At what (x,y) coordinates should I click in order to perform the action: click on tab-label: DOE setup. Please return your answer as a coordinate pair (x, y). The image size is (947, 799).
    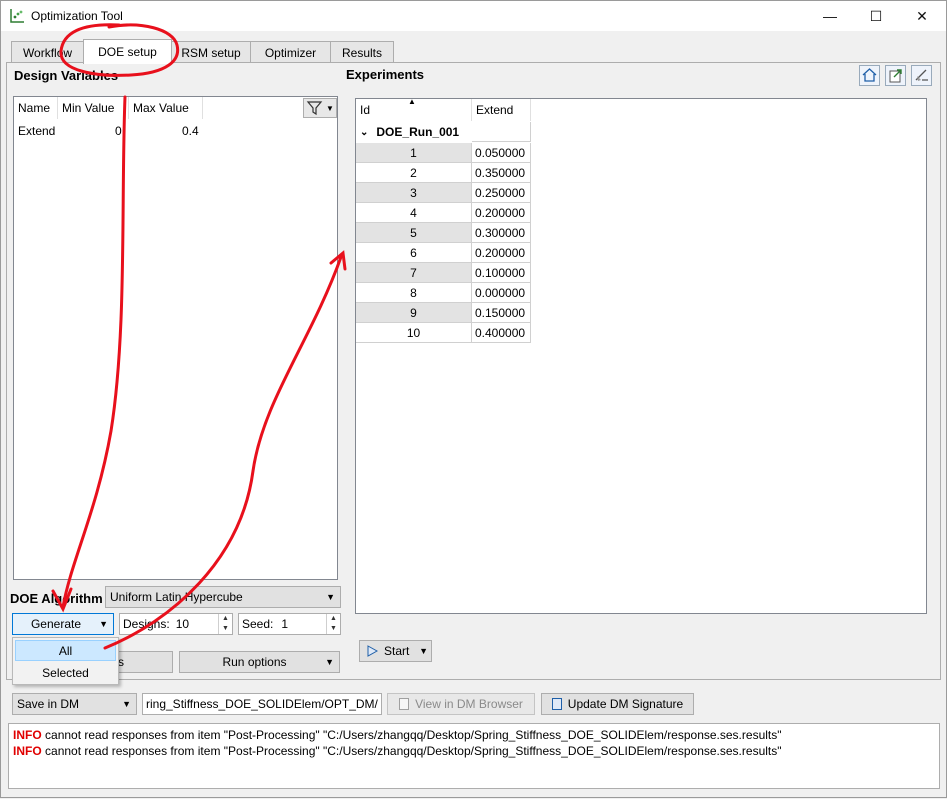
    Looking at the image, I should click on (127, 52).